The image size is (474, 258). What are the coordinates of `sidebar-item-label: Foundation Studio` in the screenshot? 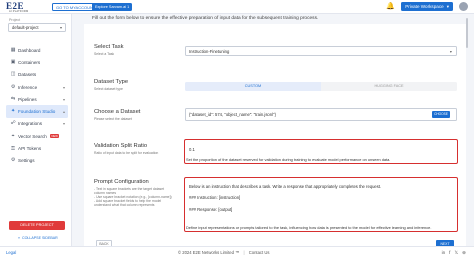 It's located at (37, 112).